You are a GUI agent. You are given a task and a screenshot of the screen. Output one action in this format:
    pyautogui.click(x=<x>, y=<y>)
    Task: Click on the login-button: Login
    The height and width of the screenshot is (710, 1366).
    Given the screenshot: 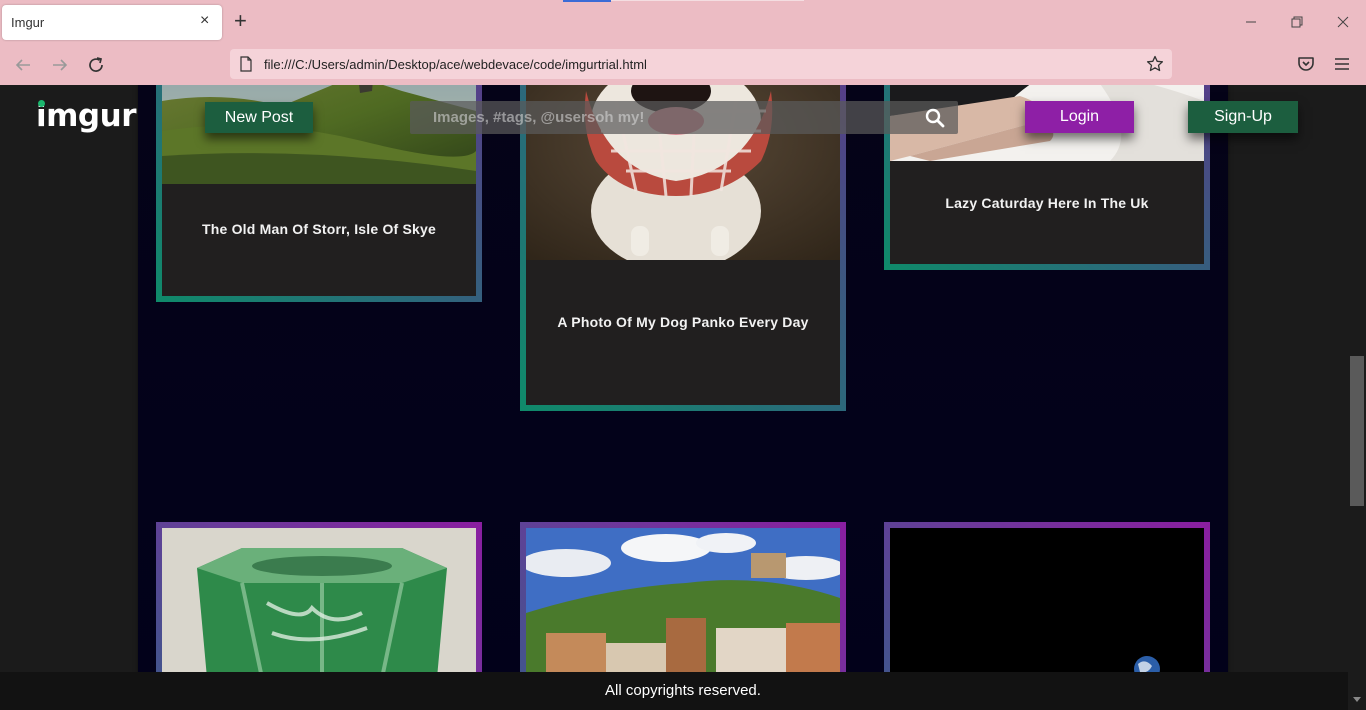 What is the action you would take?
    pyautogui.click(x=1079, y=117)
    